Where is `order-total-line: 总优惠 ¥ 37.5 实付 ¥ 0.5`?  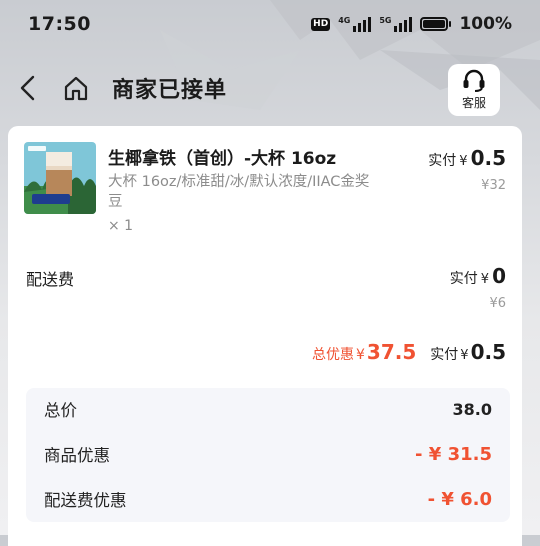 order-total-line: 总优惠 ¥ 37.5 实付 ¥ 0.5 is located at coordinates (409, 352).